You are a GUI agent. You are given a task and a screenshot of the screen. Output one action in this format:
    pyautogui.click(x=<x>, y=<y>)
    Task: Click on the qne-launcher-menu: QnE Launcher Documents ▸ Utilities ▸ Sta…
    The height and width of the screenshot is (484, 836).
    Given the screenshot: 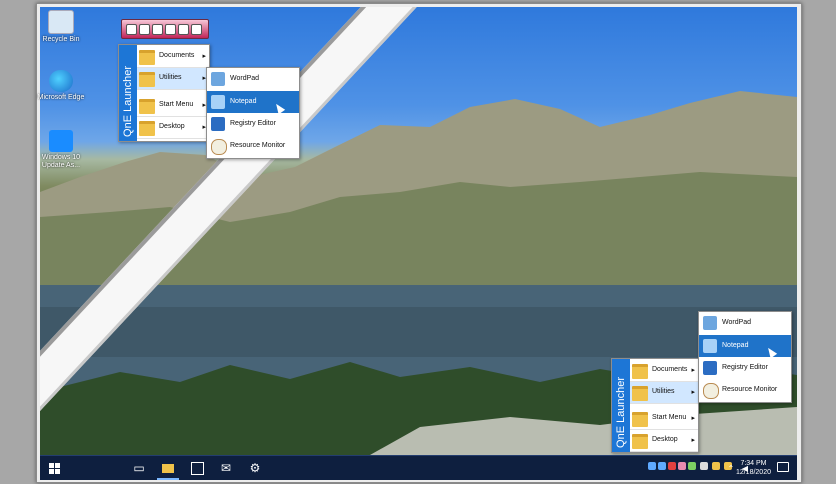 What is the action you would take?
    pyautogui.click(x=164, y=93)
    